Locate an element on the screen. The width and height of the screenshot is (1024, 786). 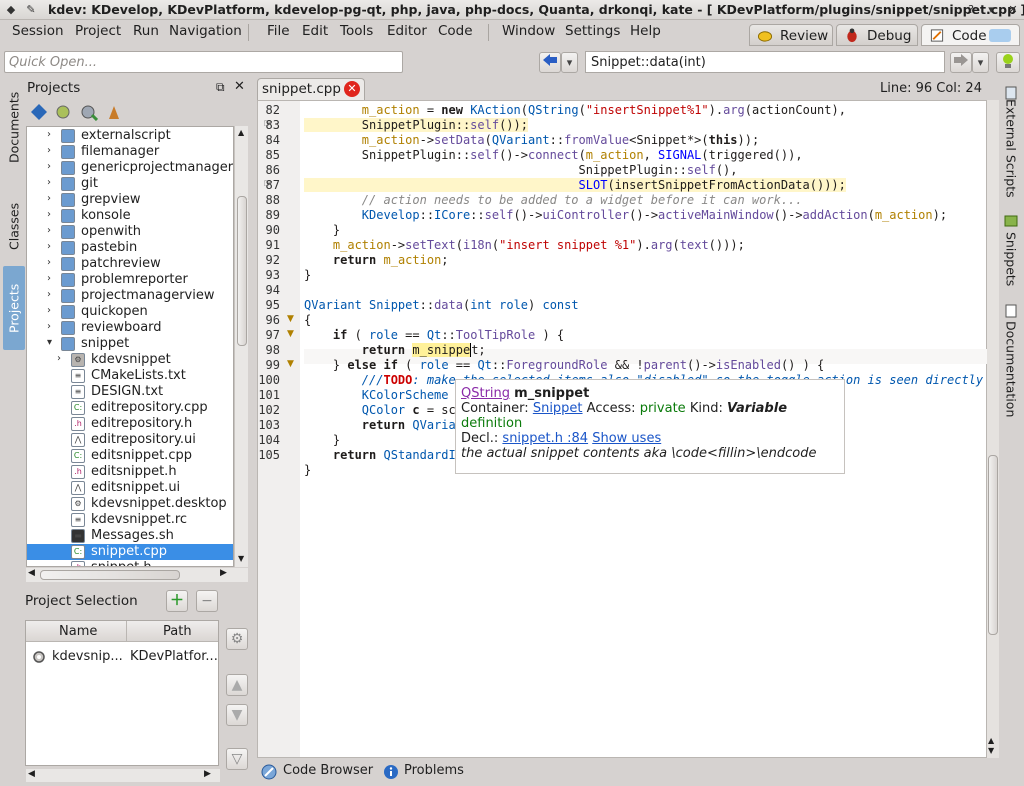
area-tab-review: Review is located at coordinates (791, 35).